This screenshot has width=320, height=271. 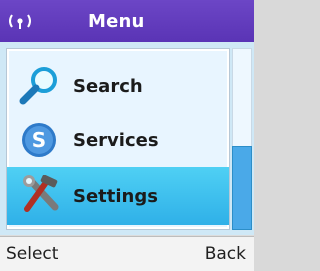 What do you see at coordinates (225, 254) in the screenshot?
I see `back-softkey: Back` at bounding box center [225, 254].